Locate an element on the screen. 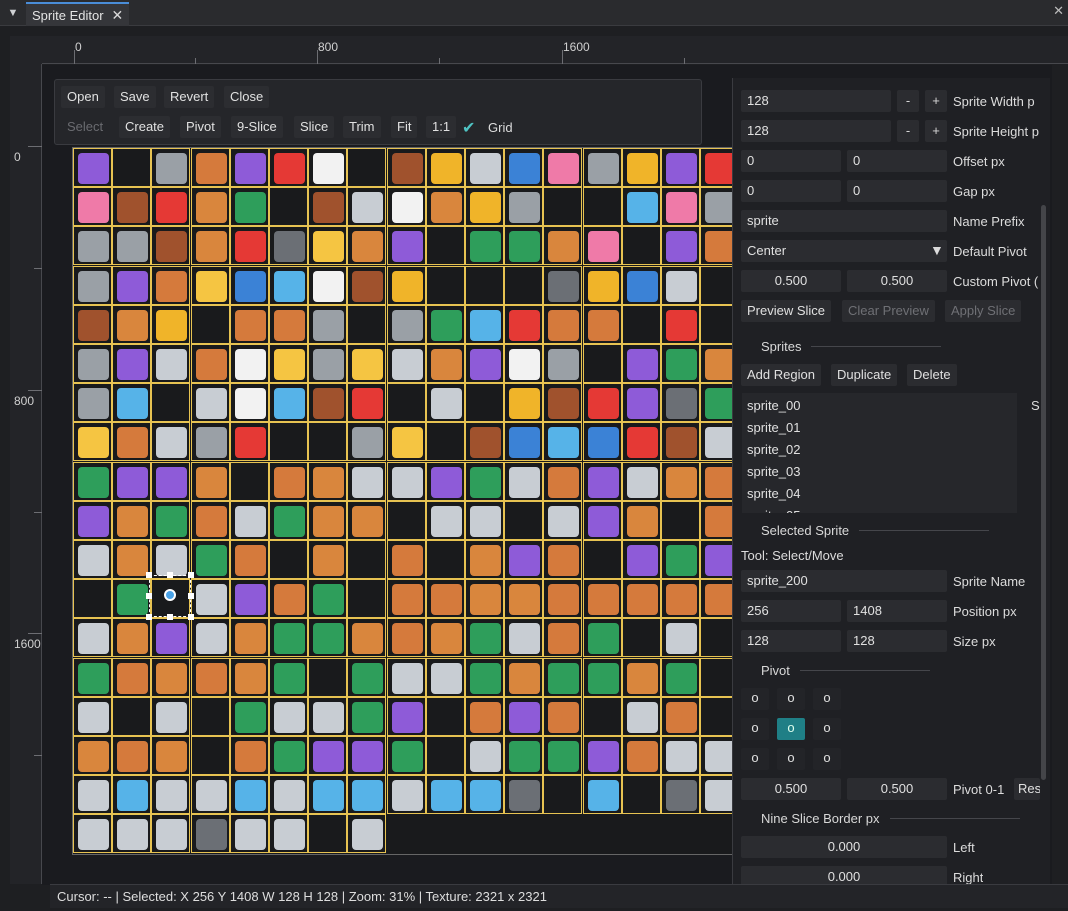 The height and width of the screenshot is (911, 1068). open-button: Open is located at coordinates (83, 97).